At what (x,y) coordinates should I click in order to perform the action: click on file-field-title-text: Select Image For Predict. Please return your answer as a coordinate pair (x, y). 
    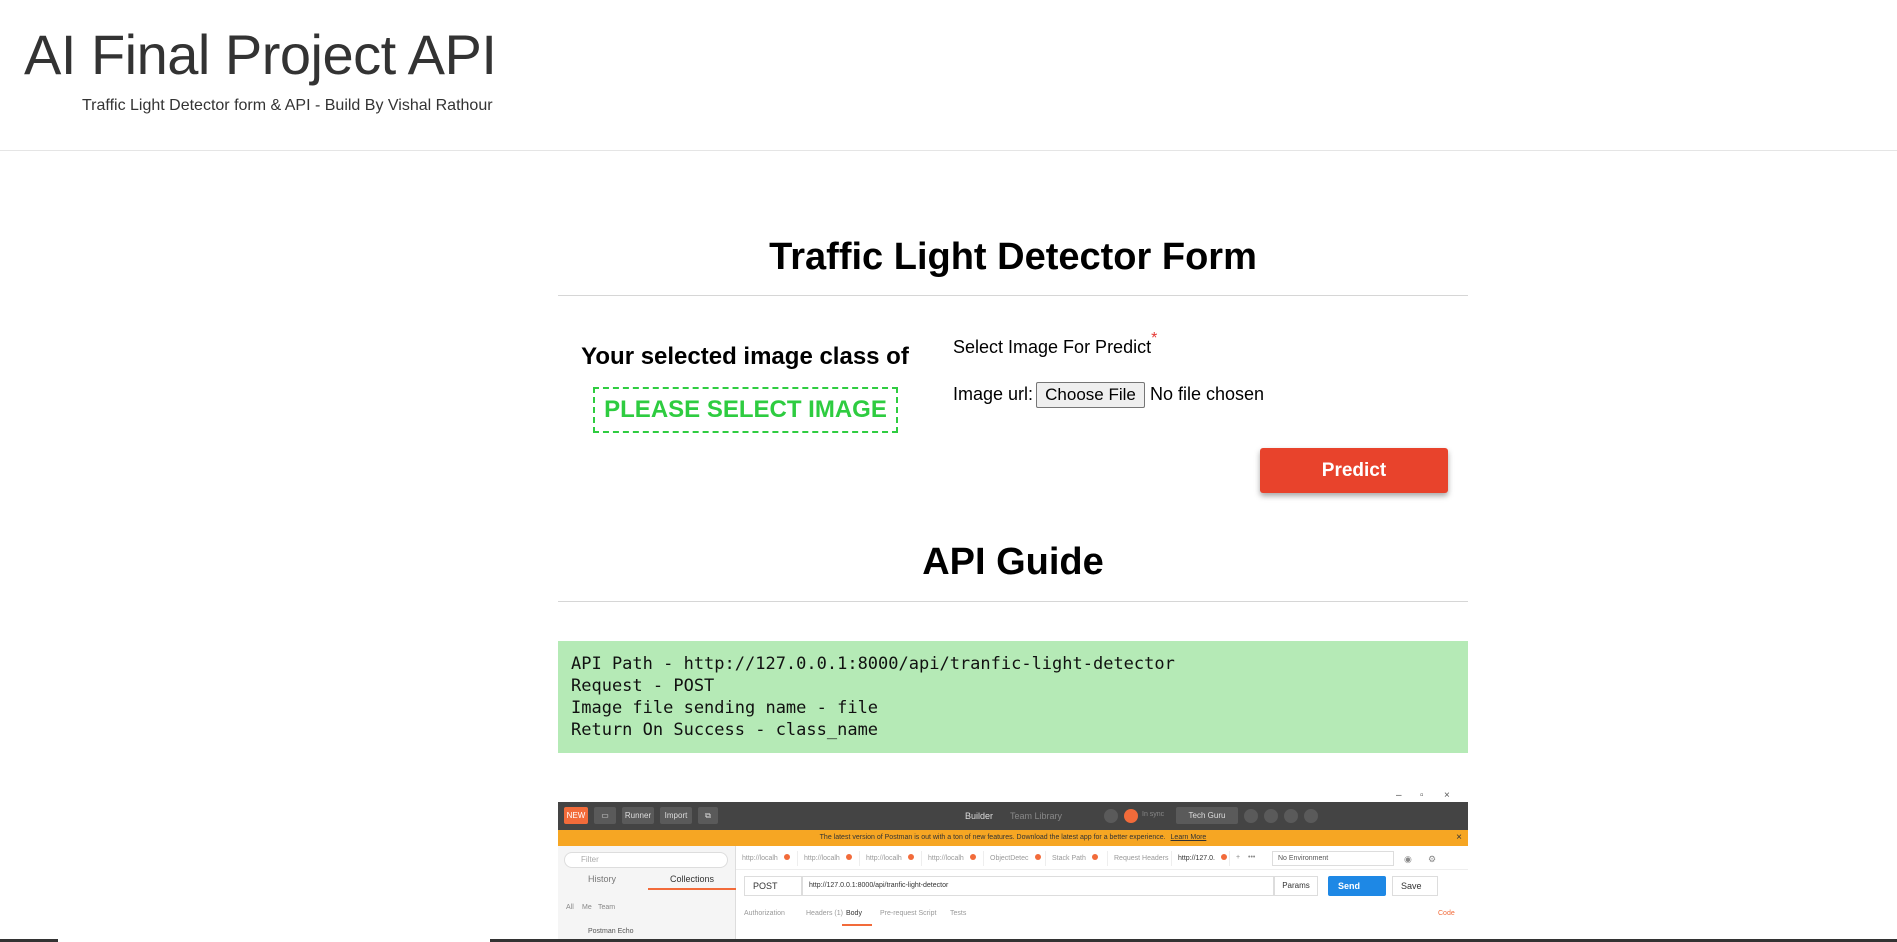
    Looking at the image, I should click on (1052, 347).